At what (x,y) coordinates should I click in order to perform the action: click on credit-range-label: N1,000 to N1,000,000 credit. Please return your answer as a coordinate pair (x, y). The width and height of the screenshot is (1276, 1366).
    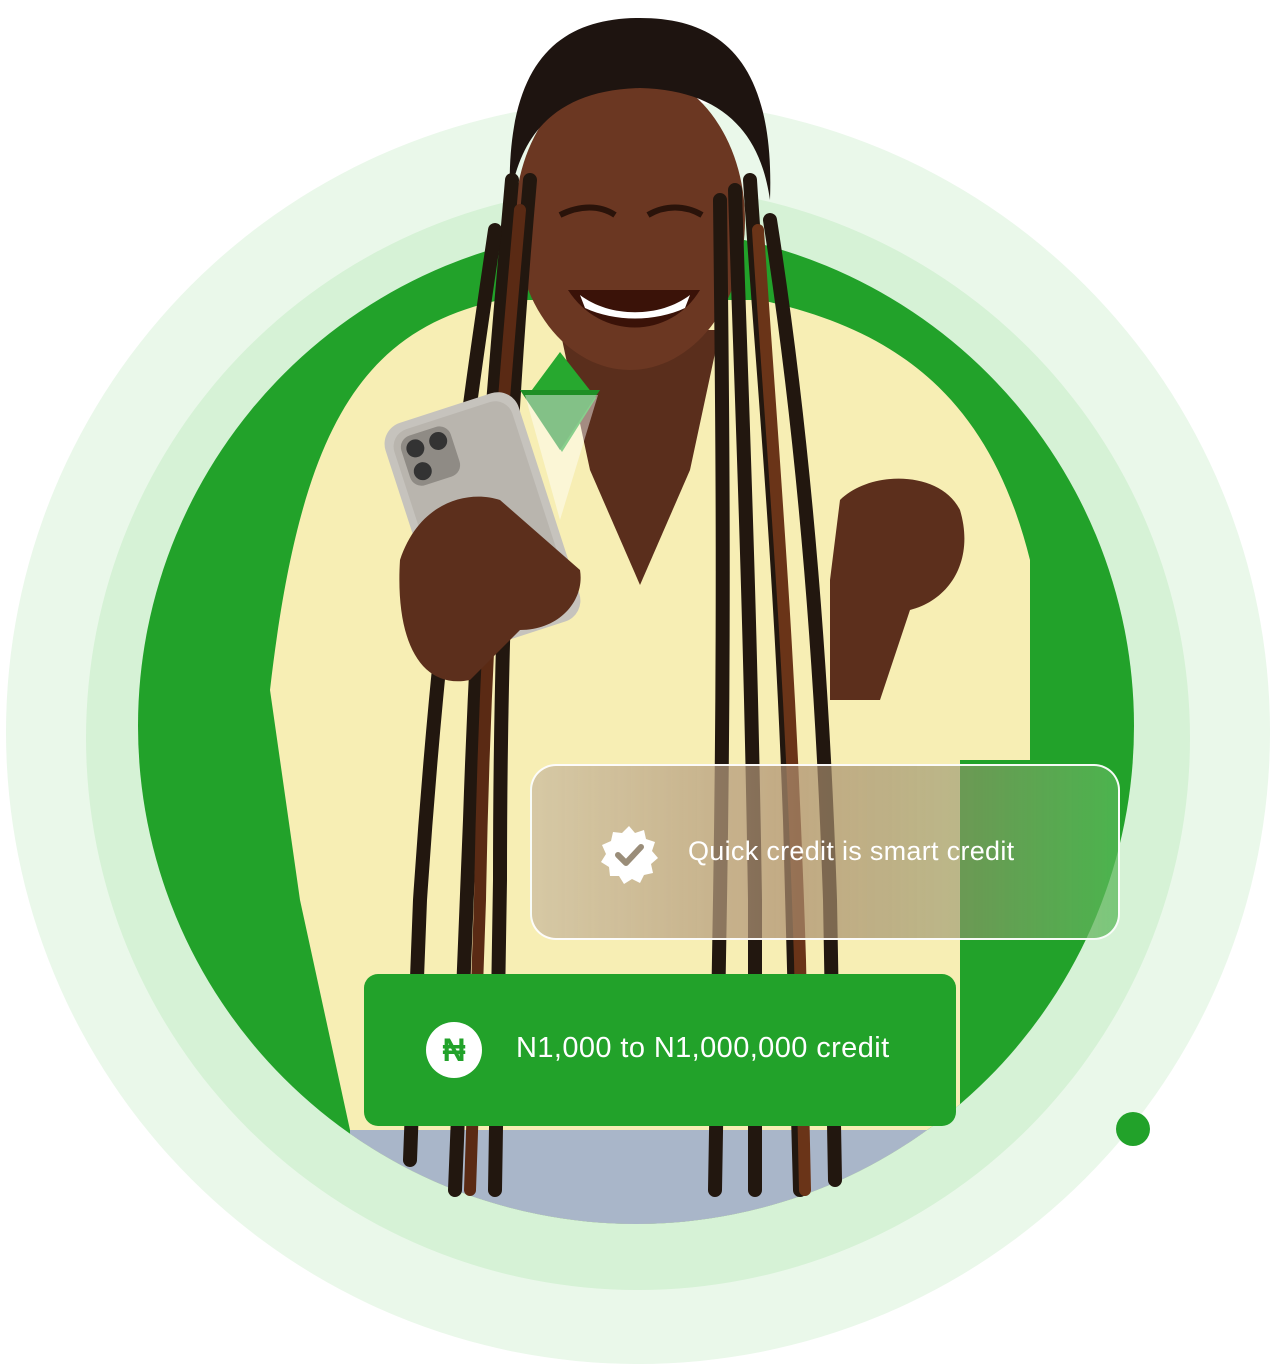
    Looking at the image, I should click on (703, 1048).